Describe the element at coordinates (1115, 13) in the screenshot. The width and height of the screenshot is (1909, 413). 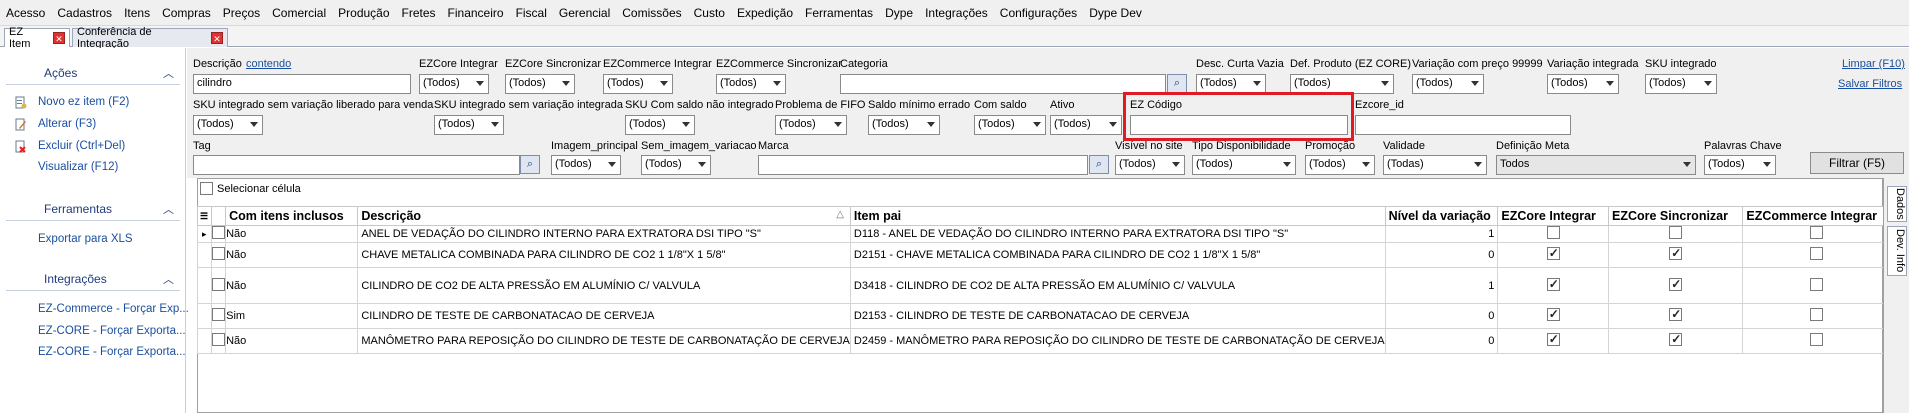
I see `menu-dype-dev: Dype Dev` at that location.